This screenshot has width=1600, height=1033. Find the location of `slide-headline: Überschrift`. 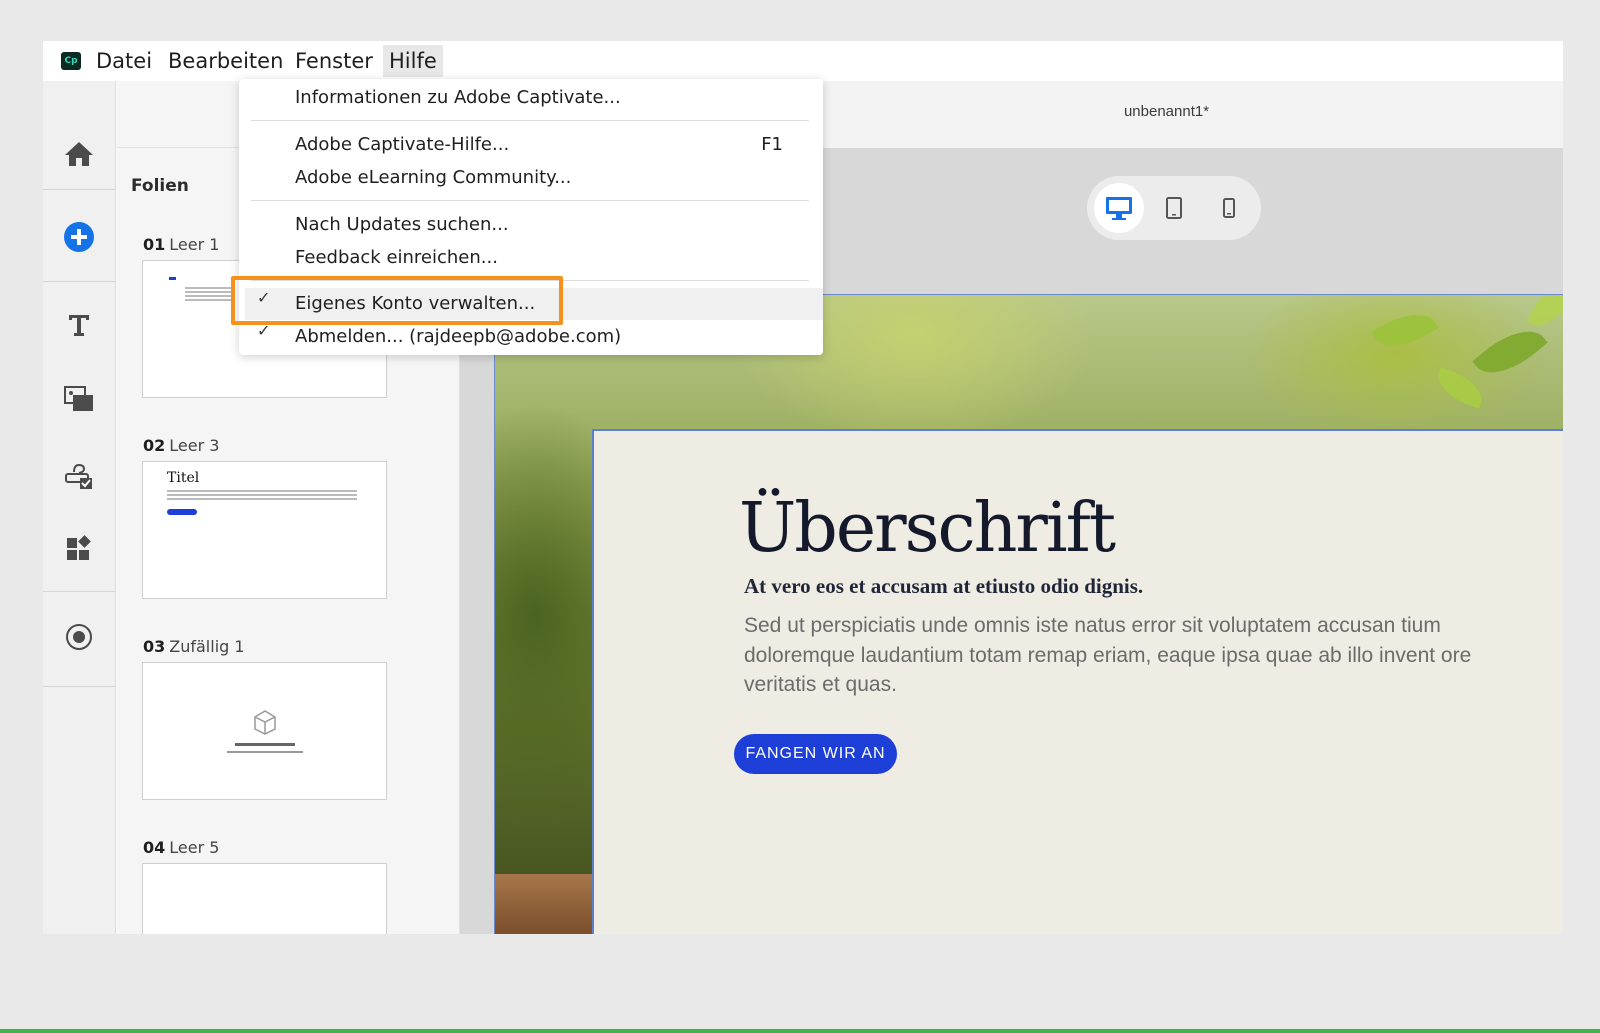

slide-headline: Überschrift is located at coordinates (927, 528).